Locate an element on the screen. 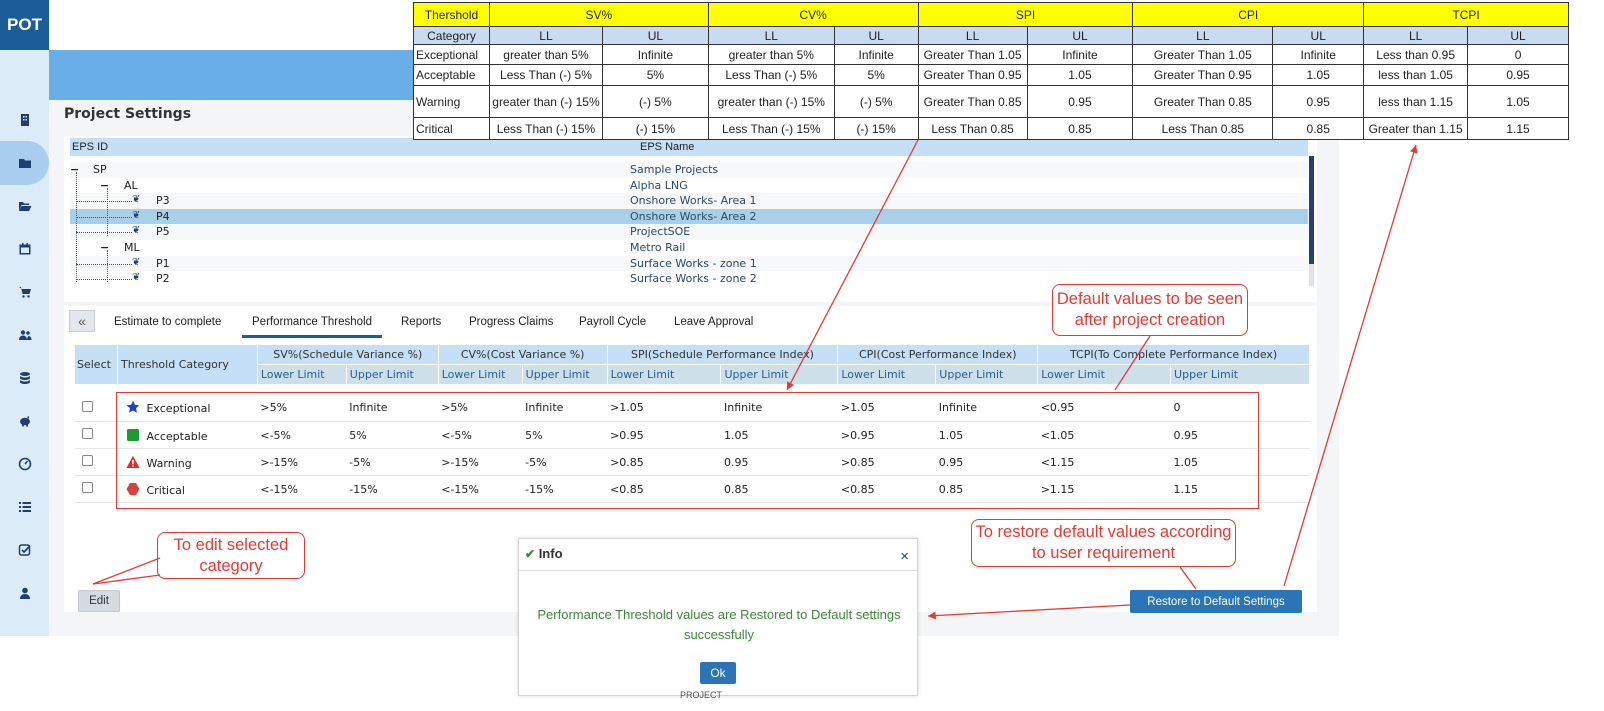  sidebar-item-calendar is located at coordinates (24, 249).